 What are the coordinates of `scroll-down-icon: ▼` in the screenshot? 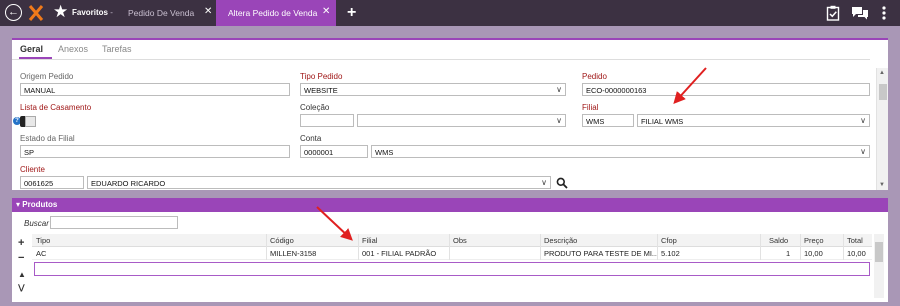 It's located at (882, 185).